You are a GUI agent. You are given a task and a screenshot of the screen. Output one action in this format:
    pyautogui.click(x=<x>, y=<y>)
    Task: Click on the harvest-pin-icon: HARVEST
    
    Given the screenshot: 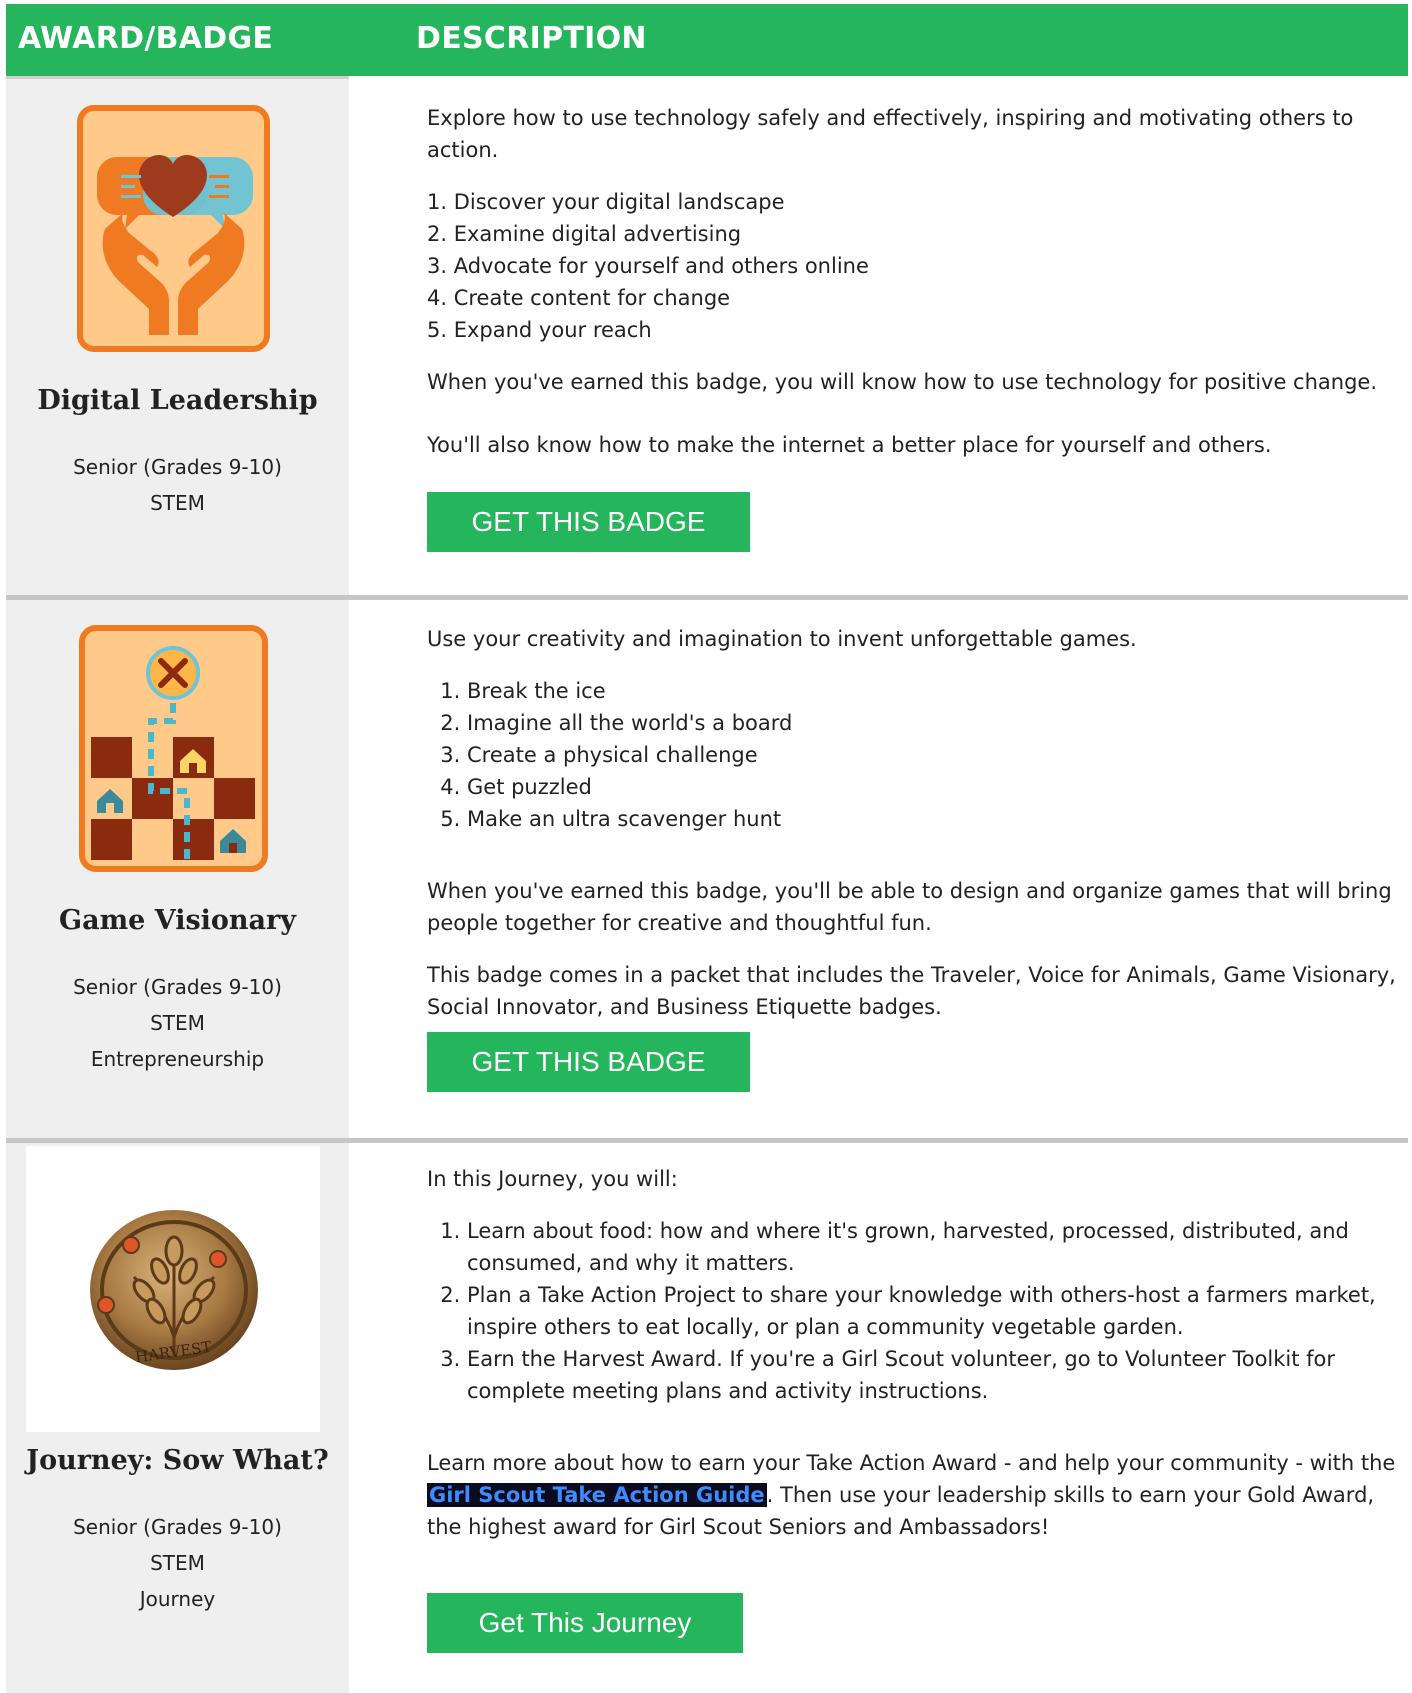 What is the action you would take?
    pyautogui.click(x=174, y=1290)
    